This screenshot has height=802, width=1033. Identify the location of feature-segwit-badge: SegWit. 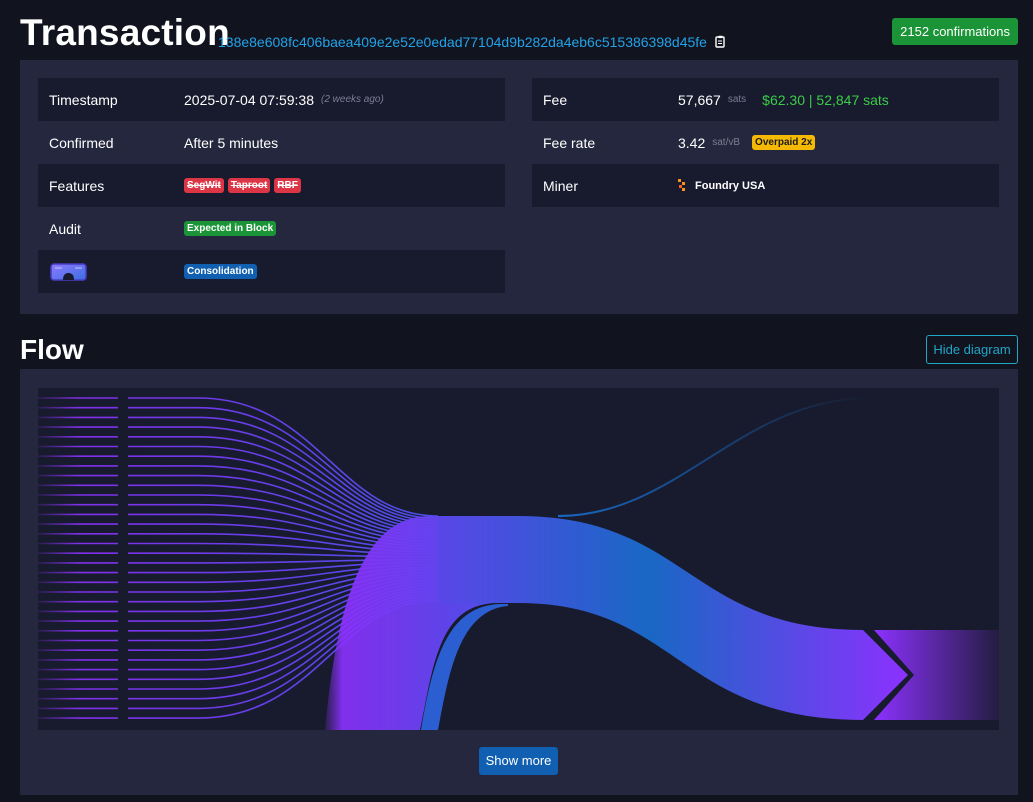
(204, 185).